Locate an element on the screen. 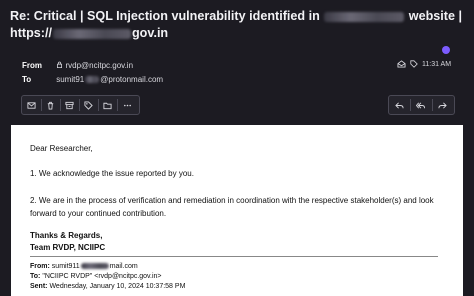 This screenshot has height=296, width=474. more-dots-icon is located at coordinates (127, 105).